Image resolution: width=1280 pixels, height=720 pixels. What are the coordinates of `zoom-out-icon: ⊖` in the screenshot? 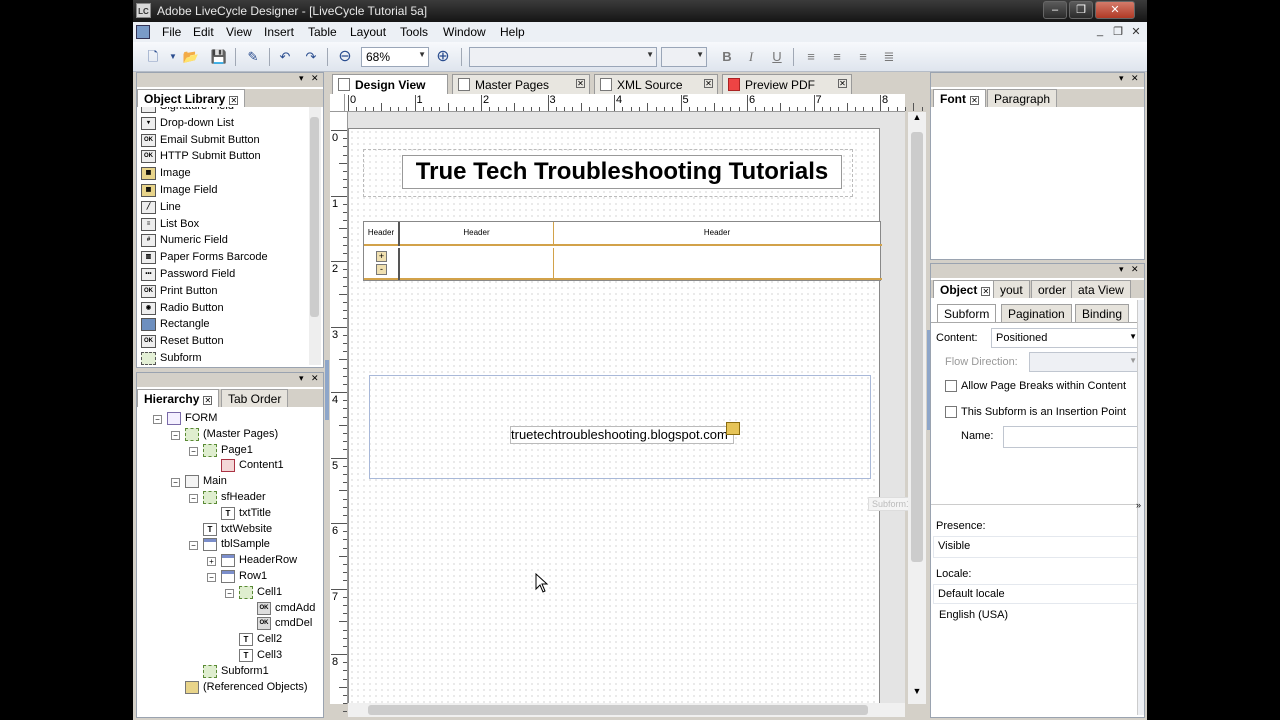 It's located at (345, 57).